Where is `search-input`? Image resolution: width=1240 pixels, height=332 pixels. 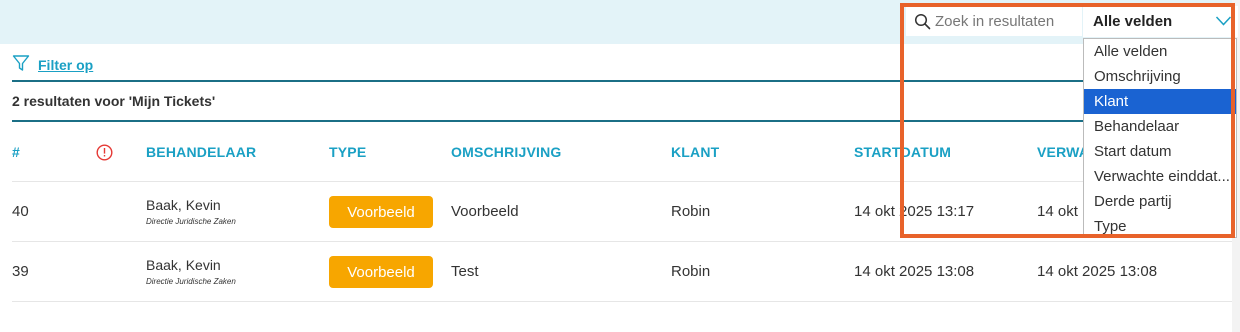
search-input is located at coordinates (1008, 21).